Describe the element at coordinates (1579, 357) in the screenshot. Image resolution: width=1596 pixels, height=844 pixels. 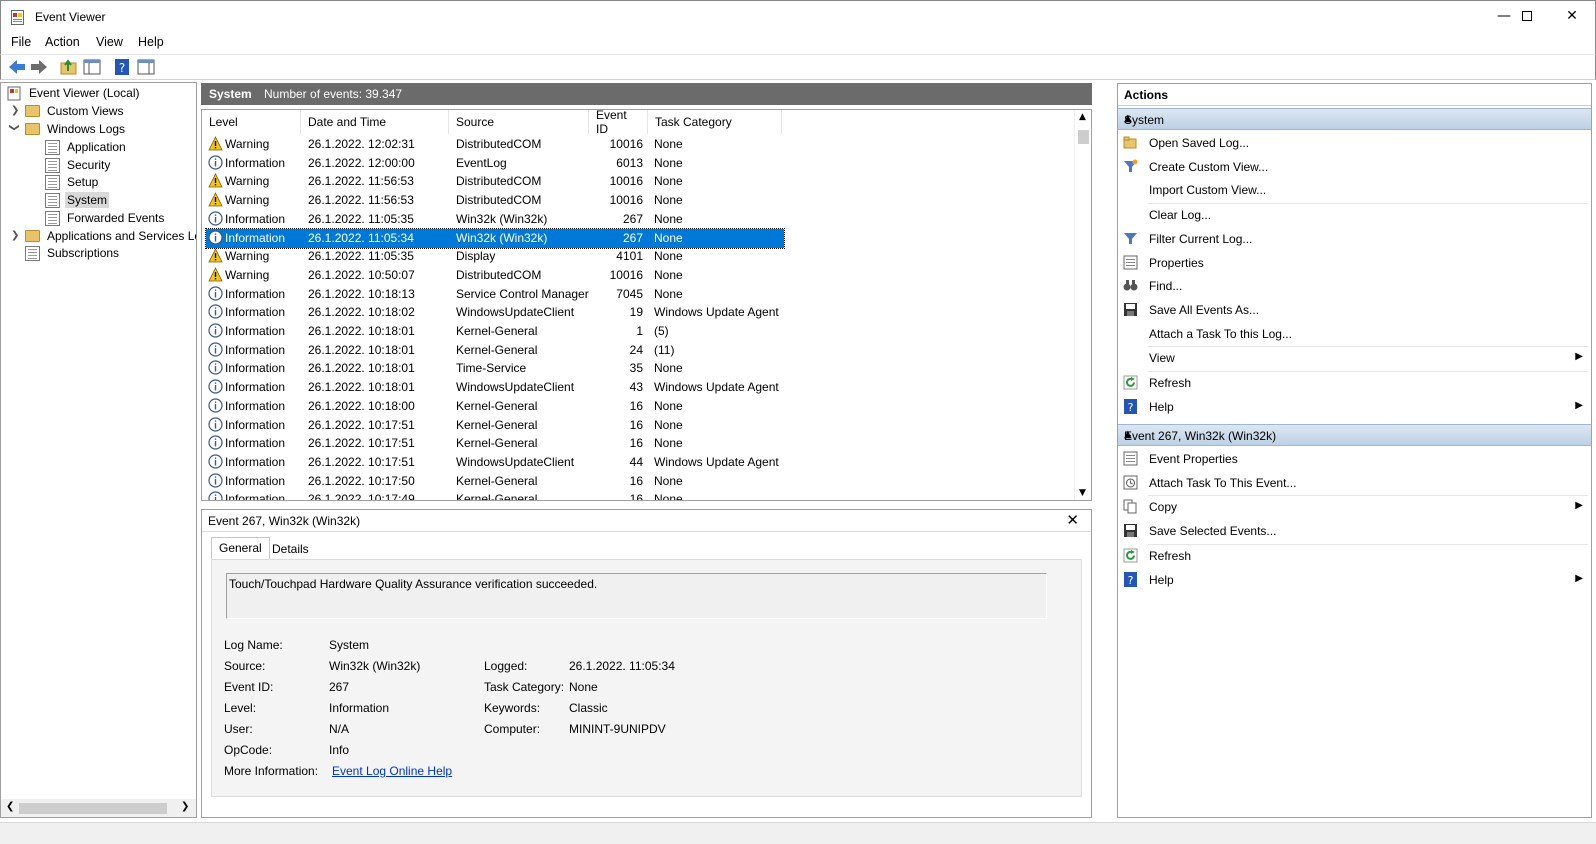
I see `submenu-arrow-icon: ▶` at that location.